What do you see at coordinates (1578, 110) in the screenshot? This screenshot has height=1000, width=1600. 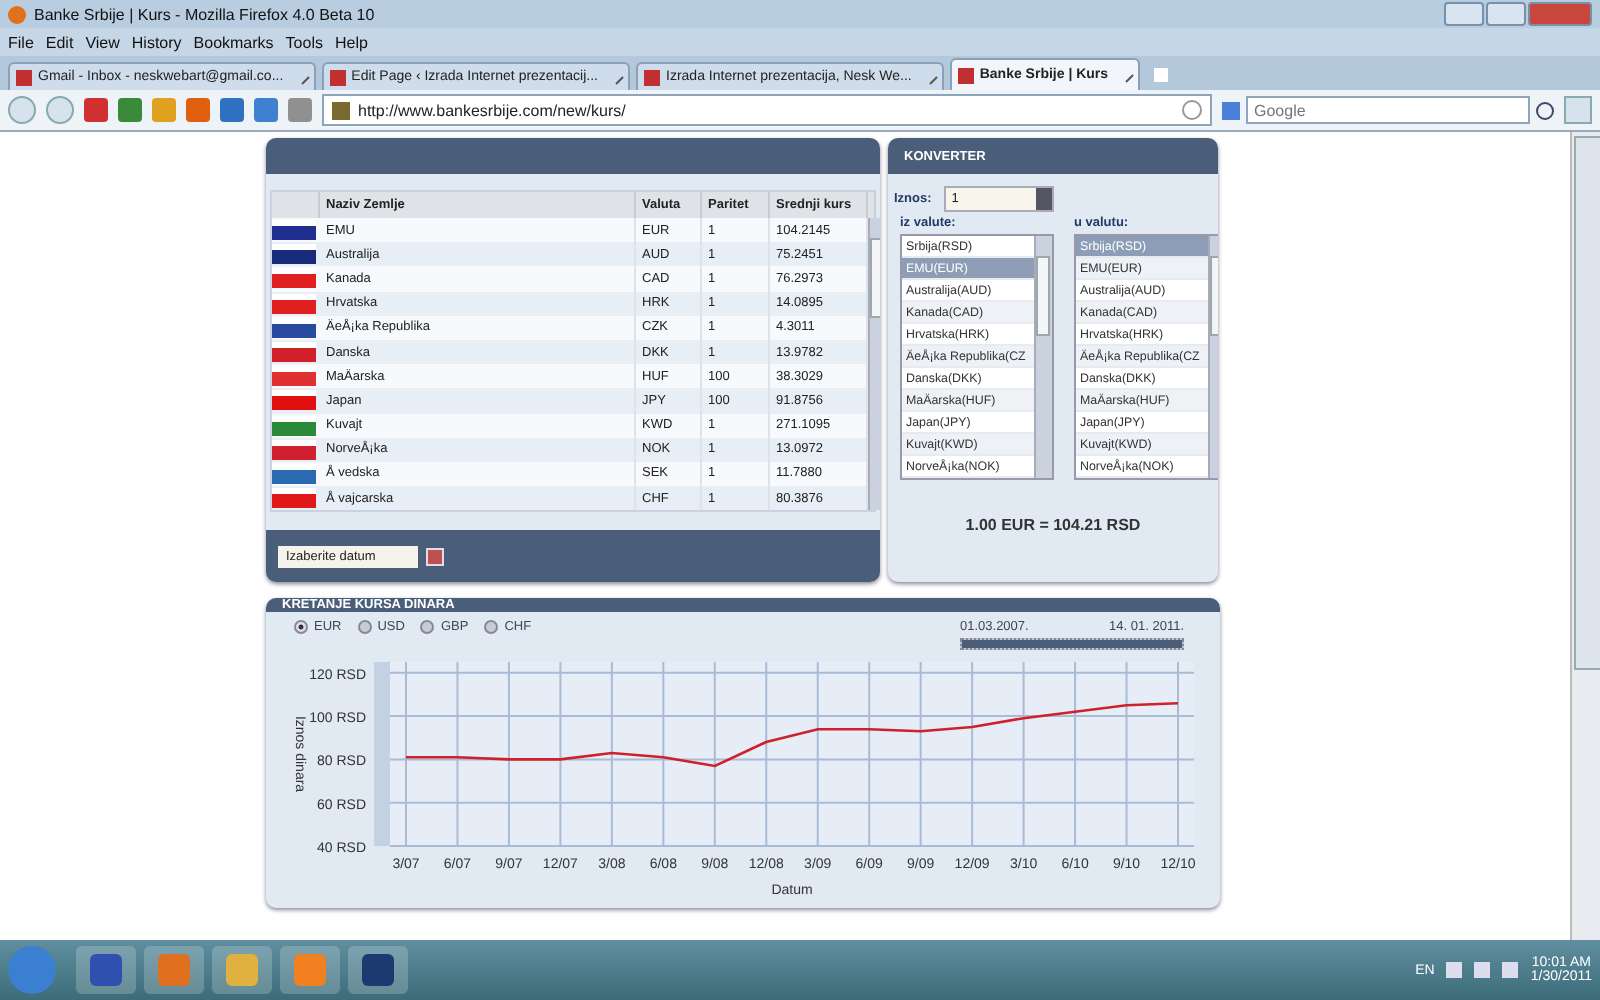 I see `home-icon` at bounding box center [1578, 110].